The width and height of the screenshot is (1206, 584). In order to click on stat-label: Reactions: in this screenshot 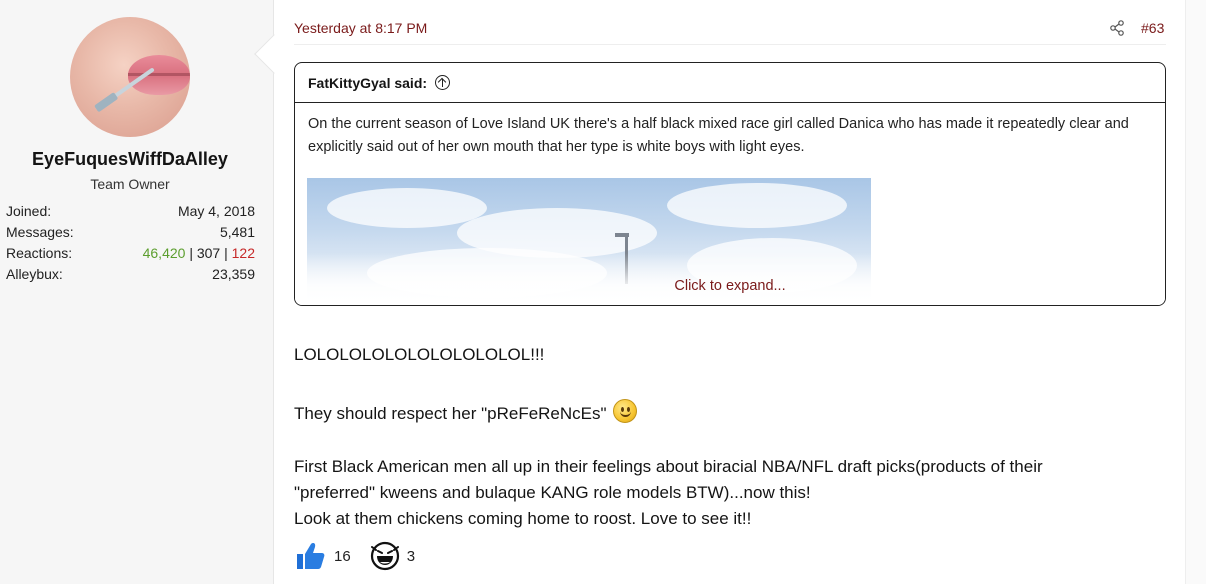, I will do `click(39, 253)`.